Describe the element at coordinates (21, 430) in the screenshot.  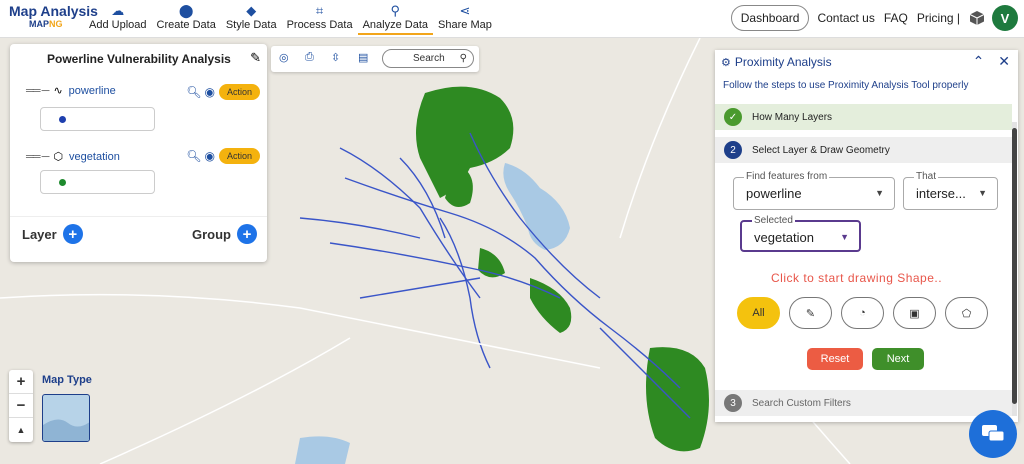
I see `north-arrow-button: ▲` at that location.